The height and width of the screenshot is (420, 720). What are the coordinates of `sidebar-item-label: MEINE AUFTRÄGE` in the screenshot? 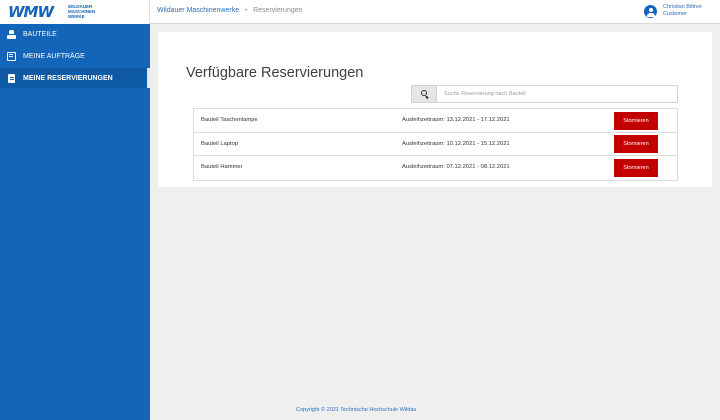 It's located at (54, 56).